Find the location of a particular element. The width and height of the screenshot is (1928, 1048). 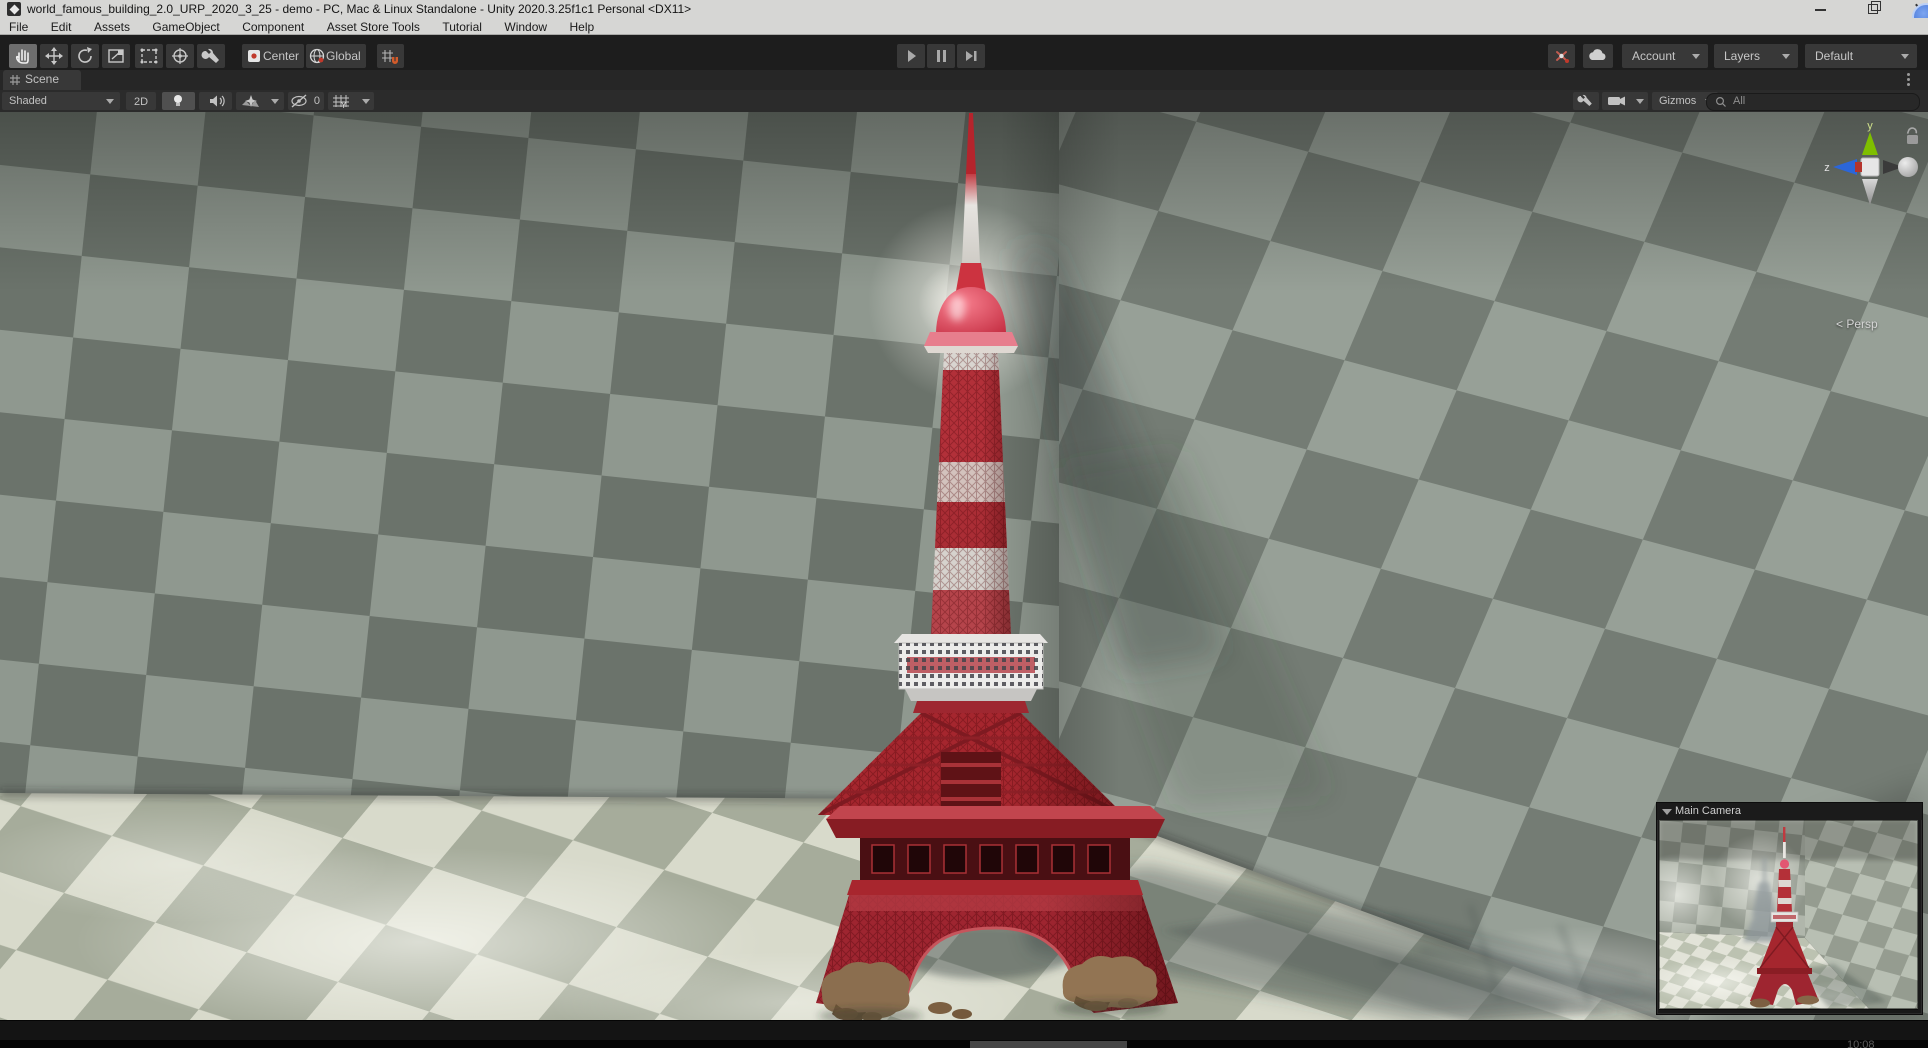

grid-axis-icon: Y is located at coordinates (341, 102).